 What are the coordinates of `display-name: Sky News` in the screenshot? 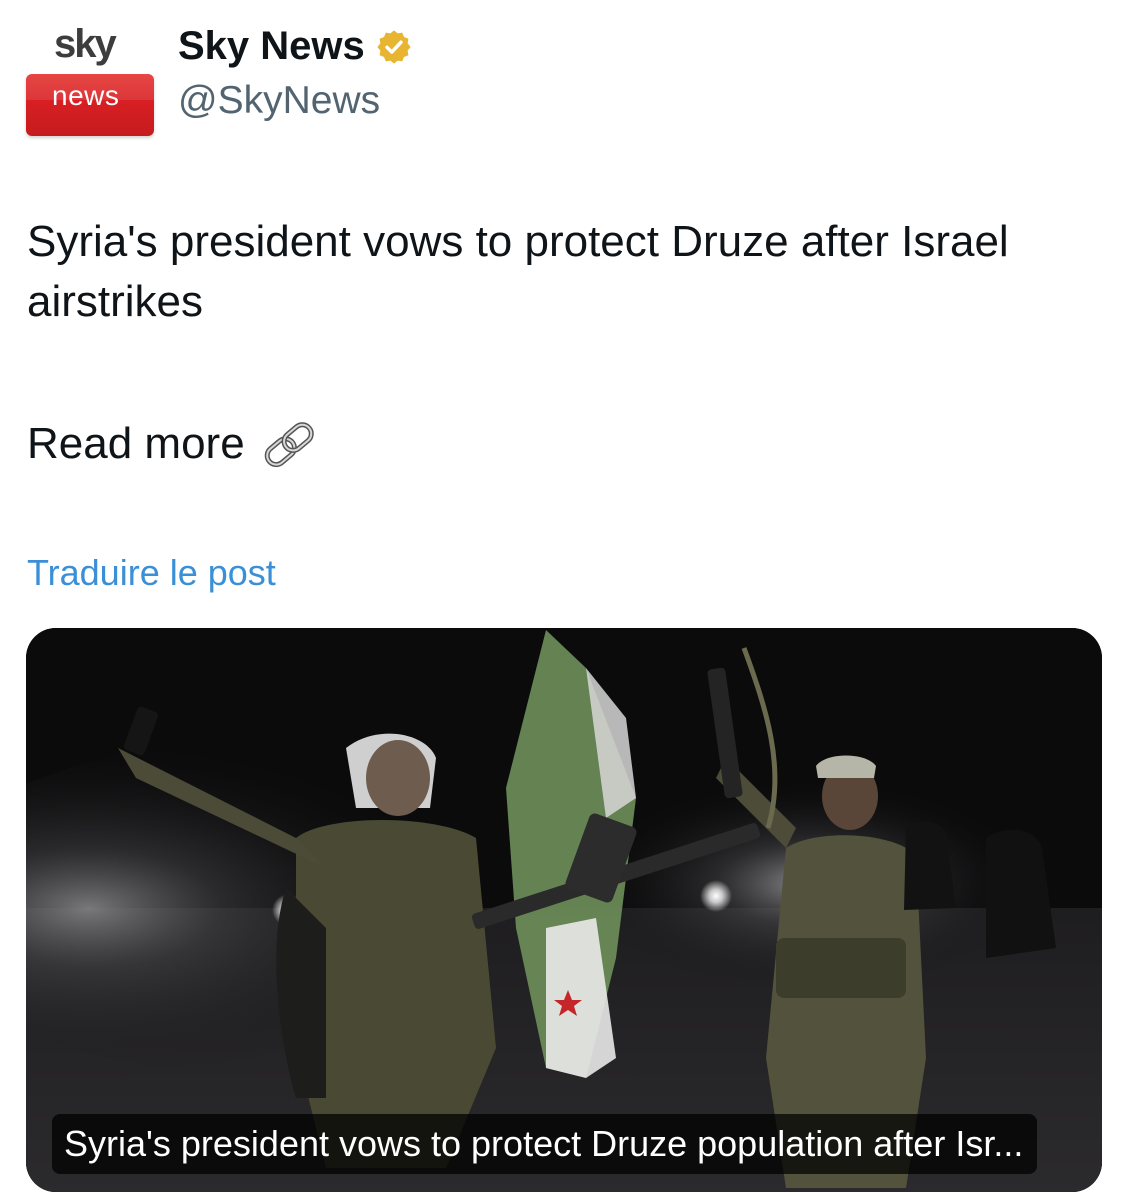 It's located at (271, 46).